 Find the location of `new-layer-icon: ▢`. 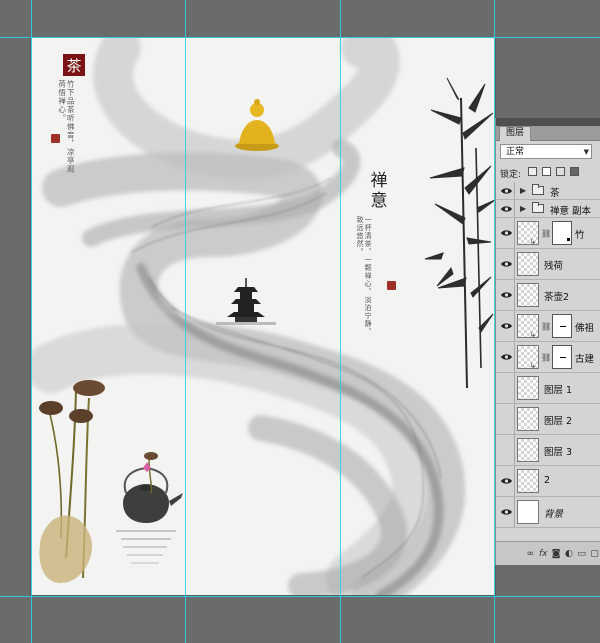

new-layer-icon: ▢ is located at coordinates (594, 554).